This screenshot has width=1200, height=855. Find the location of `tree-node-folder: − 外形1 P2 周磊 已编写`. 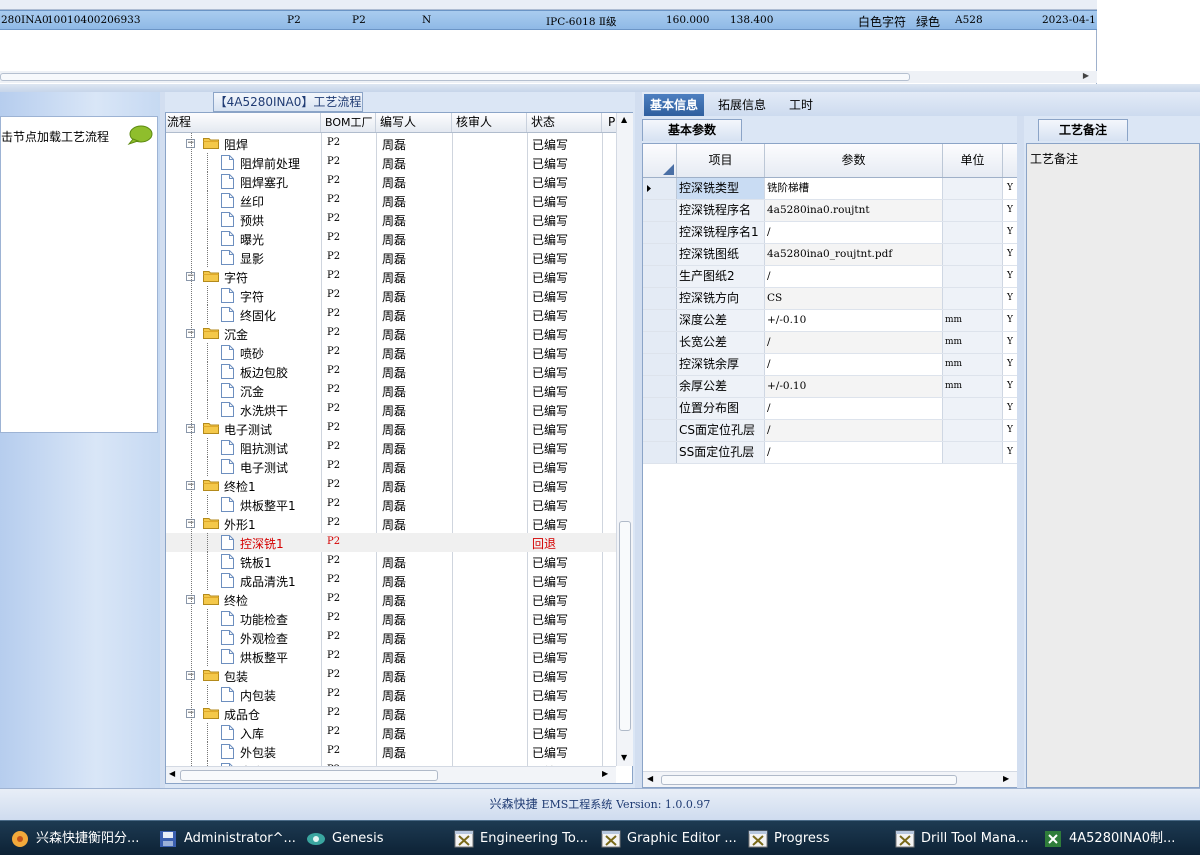

tree-node-folder: − 外形1 P2 周磊 已编写 is located at coordinates (391, 523).